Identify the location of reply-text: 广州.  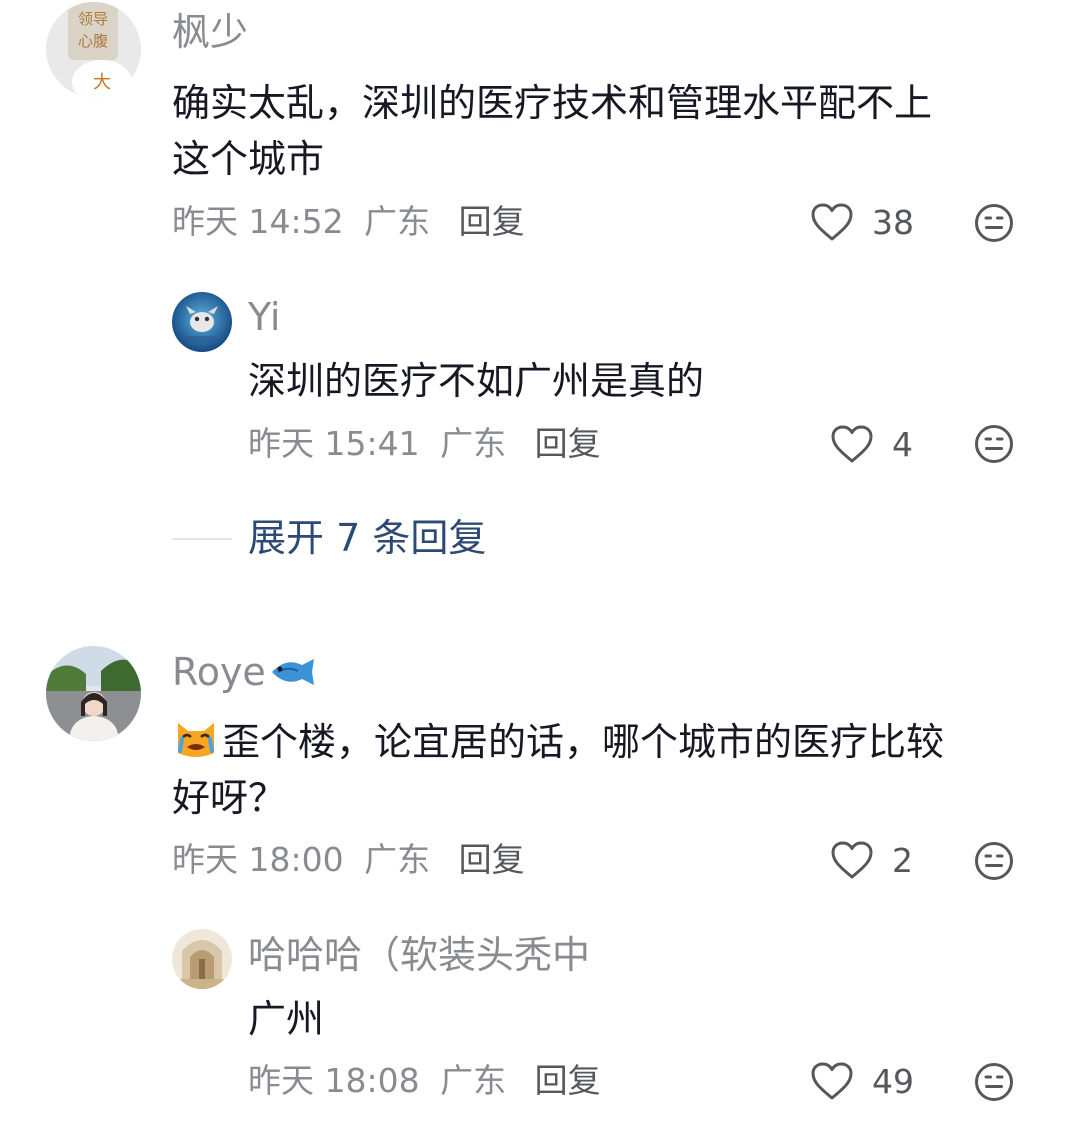
(286, 1019).